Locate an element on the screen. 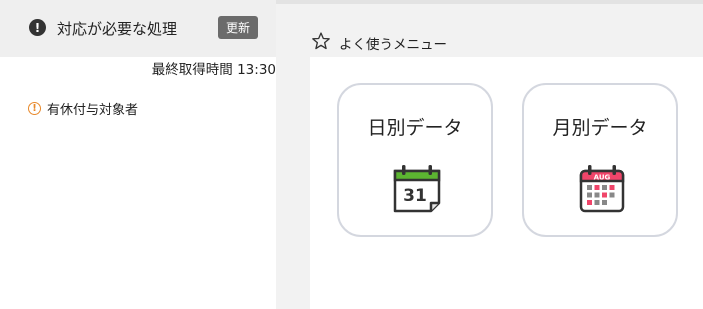  calendar-month-icon: AUG is located at coordinates (602, 189).